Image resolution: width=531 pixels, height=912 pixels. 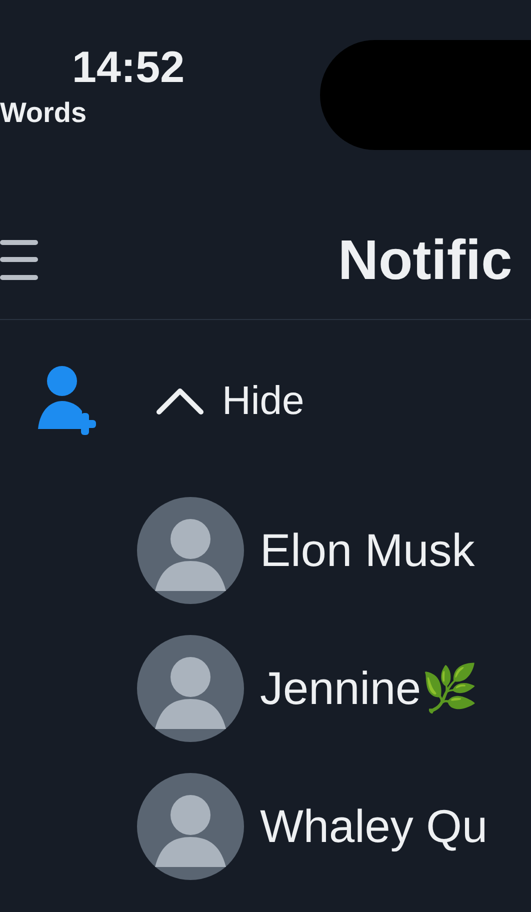 What do you see at coordinates (20, 260) in the screenshot?
I see `menu-icon` at bounding box center [20, 260].